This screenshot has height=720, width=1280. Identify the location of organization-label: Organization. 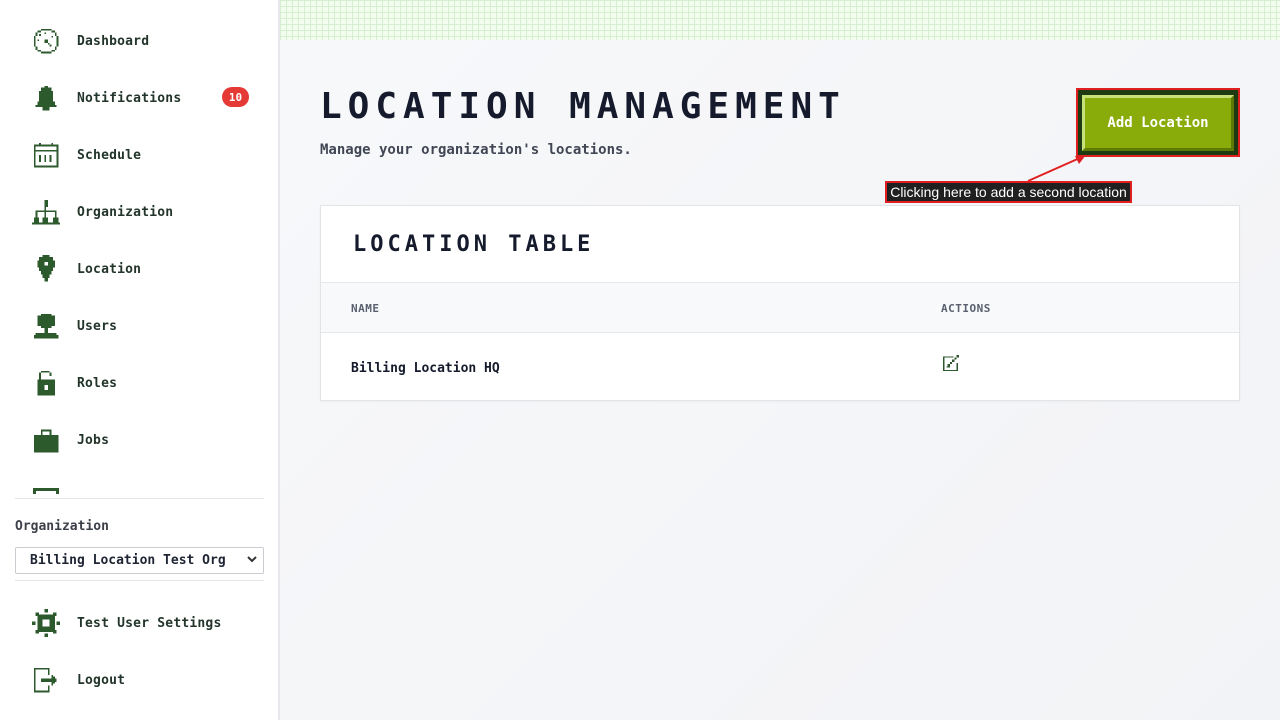
(62, 526).